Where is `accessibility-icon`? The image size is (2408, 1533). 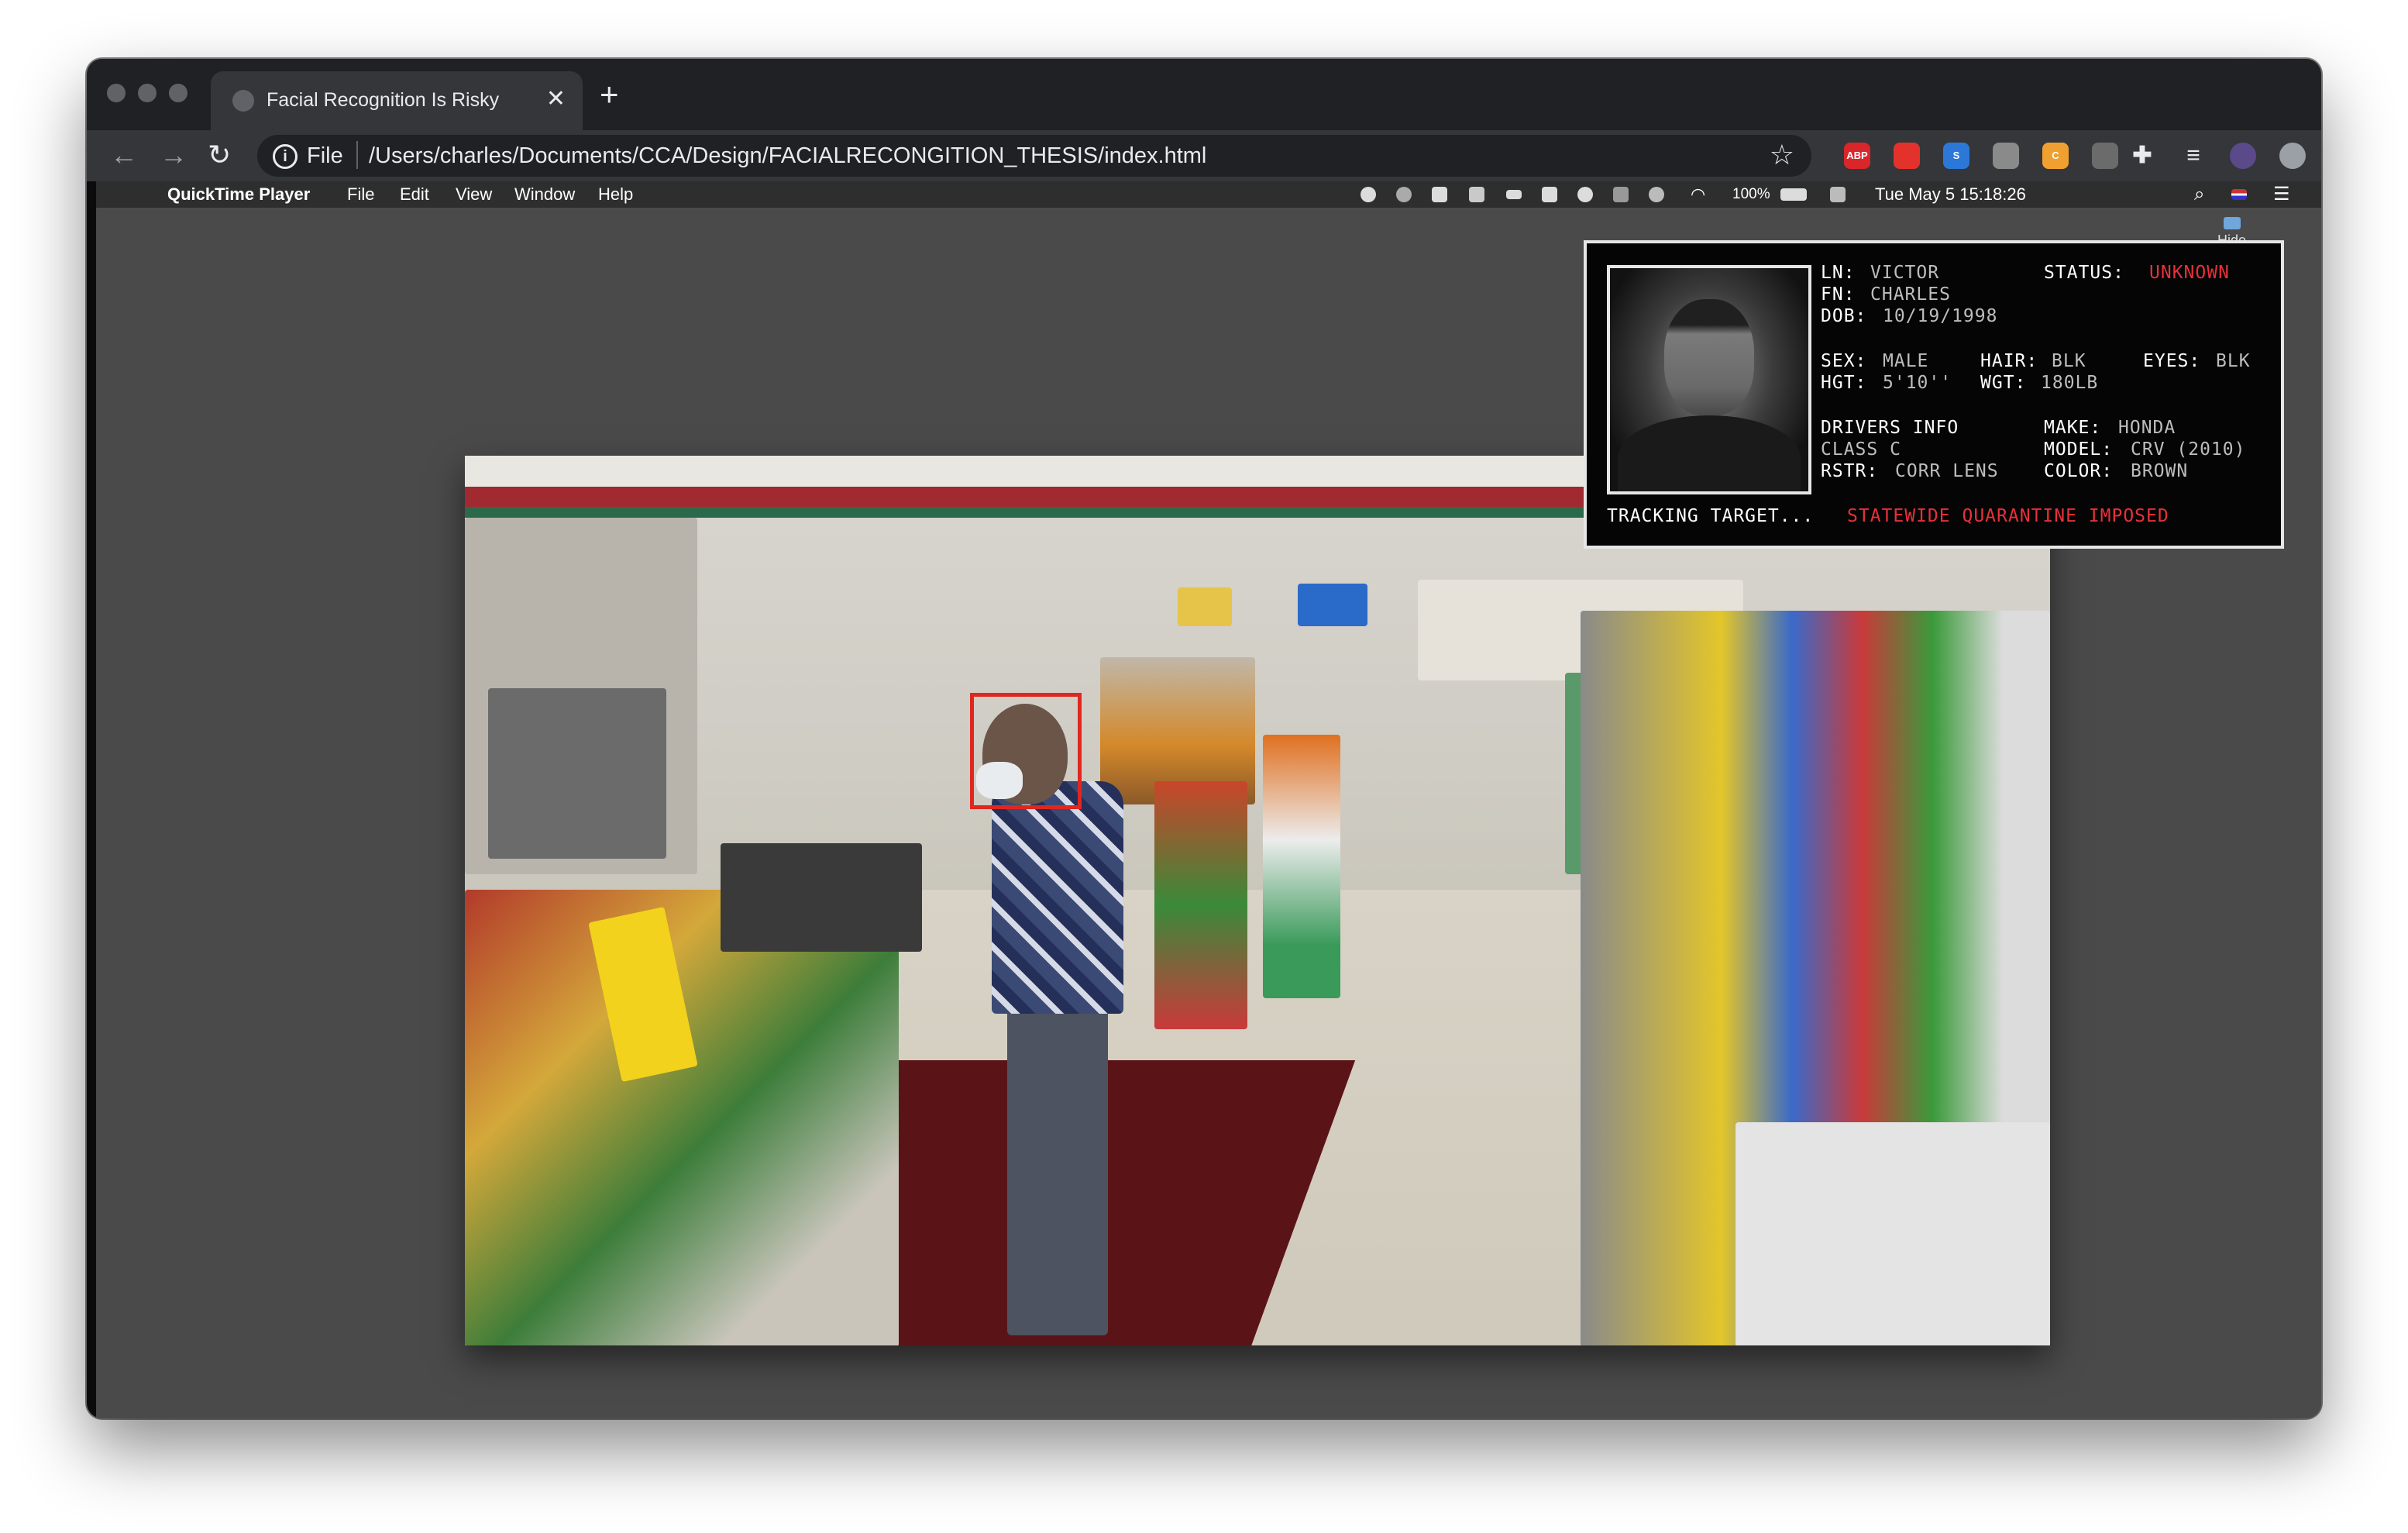
accessibility-icon is located at coordinates (1585, 194).